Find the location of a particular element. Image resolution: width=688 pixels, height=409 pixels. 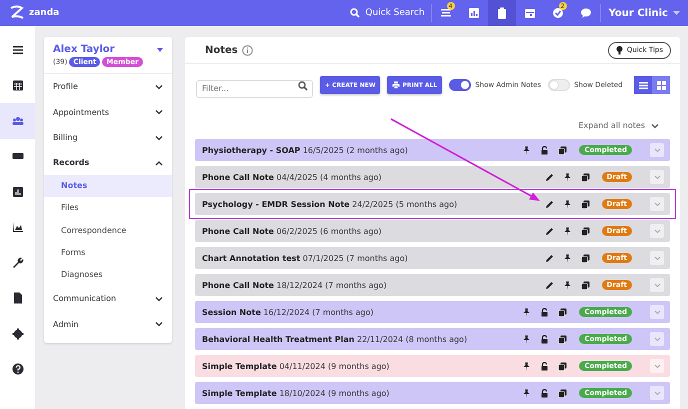

logo-icon is located at coordinates (17, 13).